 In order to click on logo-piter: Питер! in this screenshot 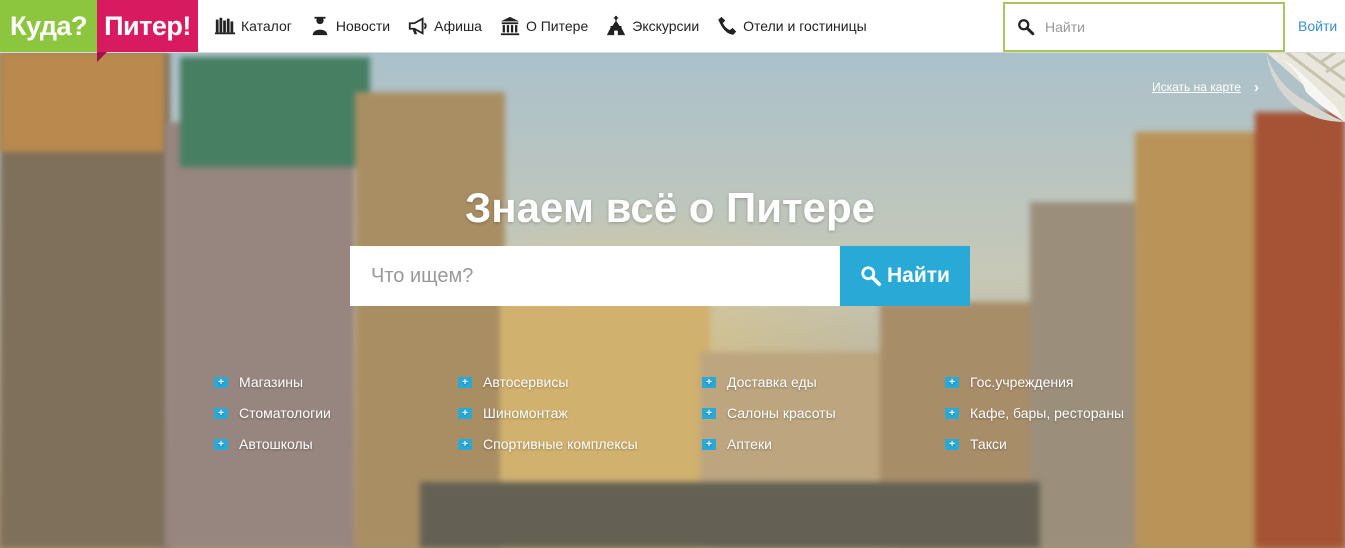, I will do `click(147, 31)`.